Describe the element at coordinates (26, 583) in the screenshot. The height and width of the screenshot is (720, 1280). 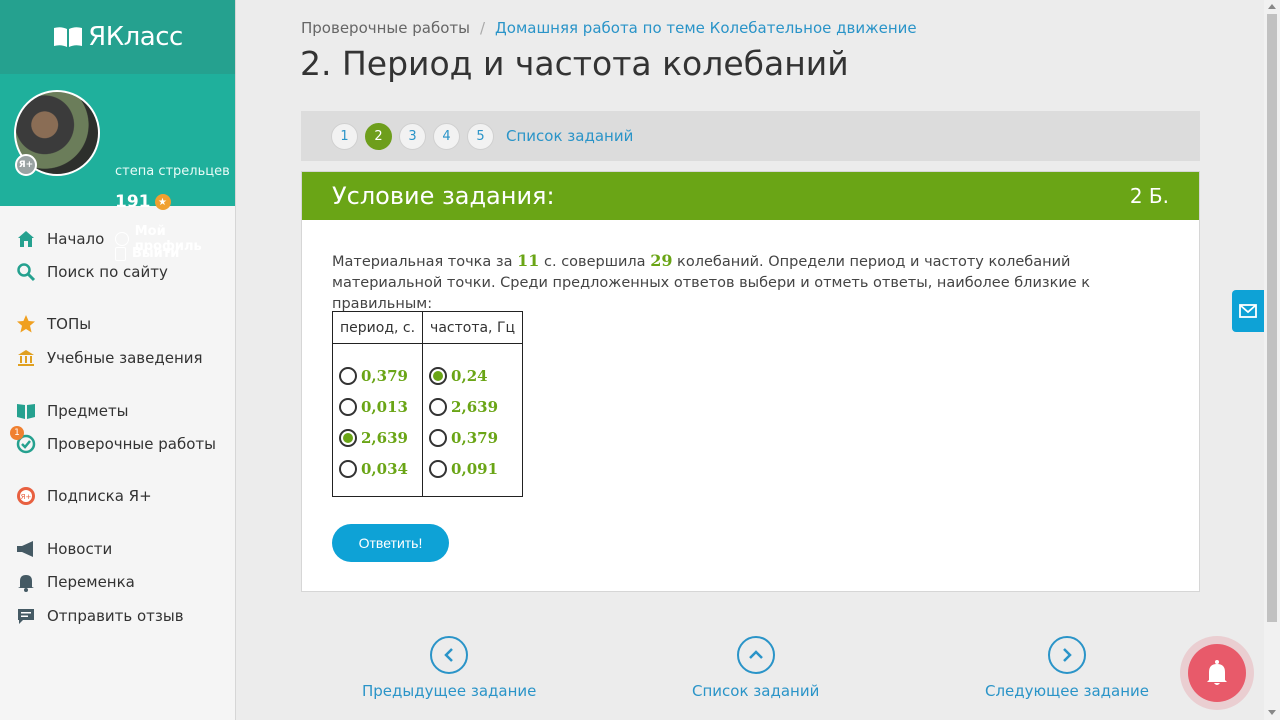
I see `bell-icon` at that location.